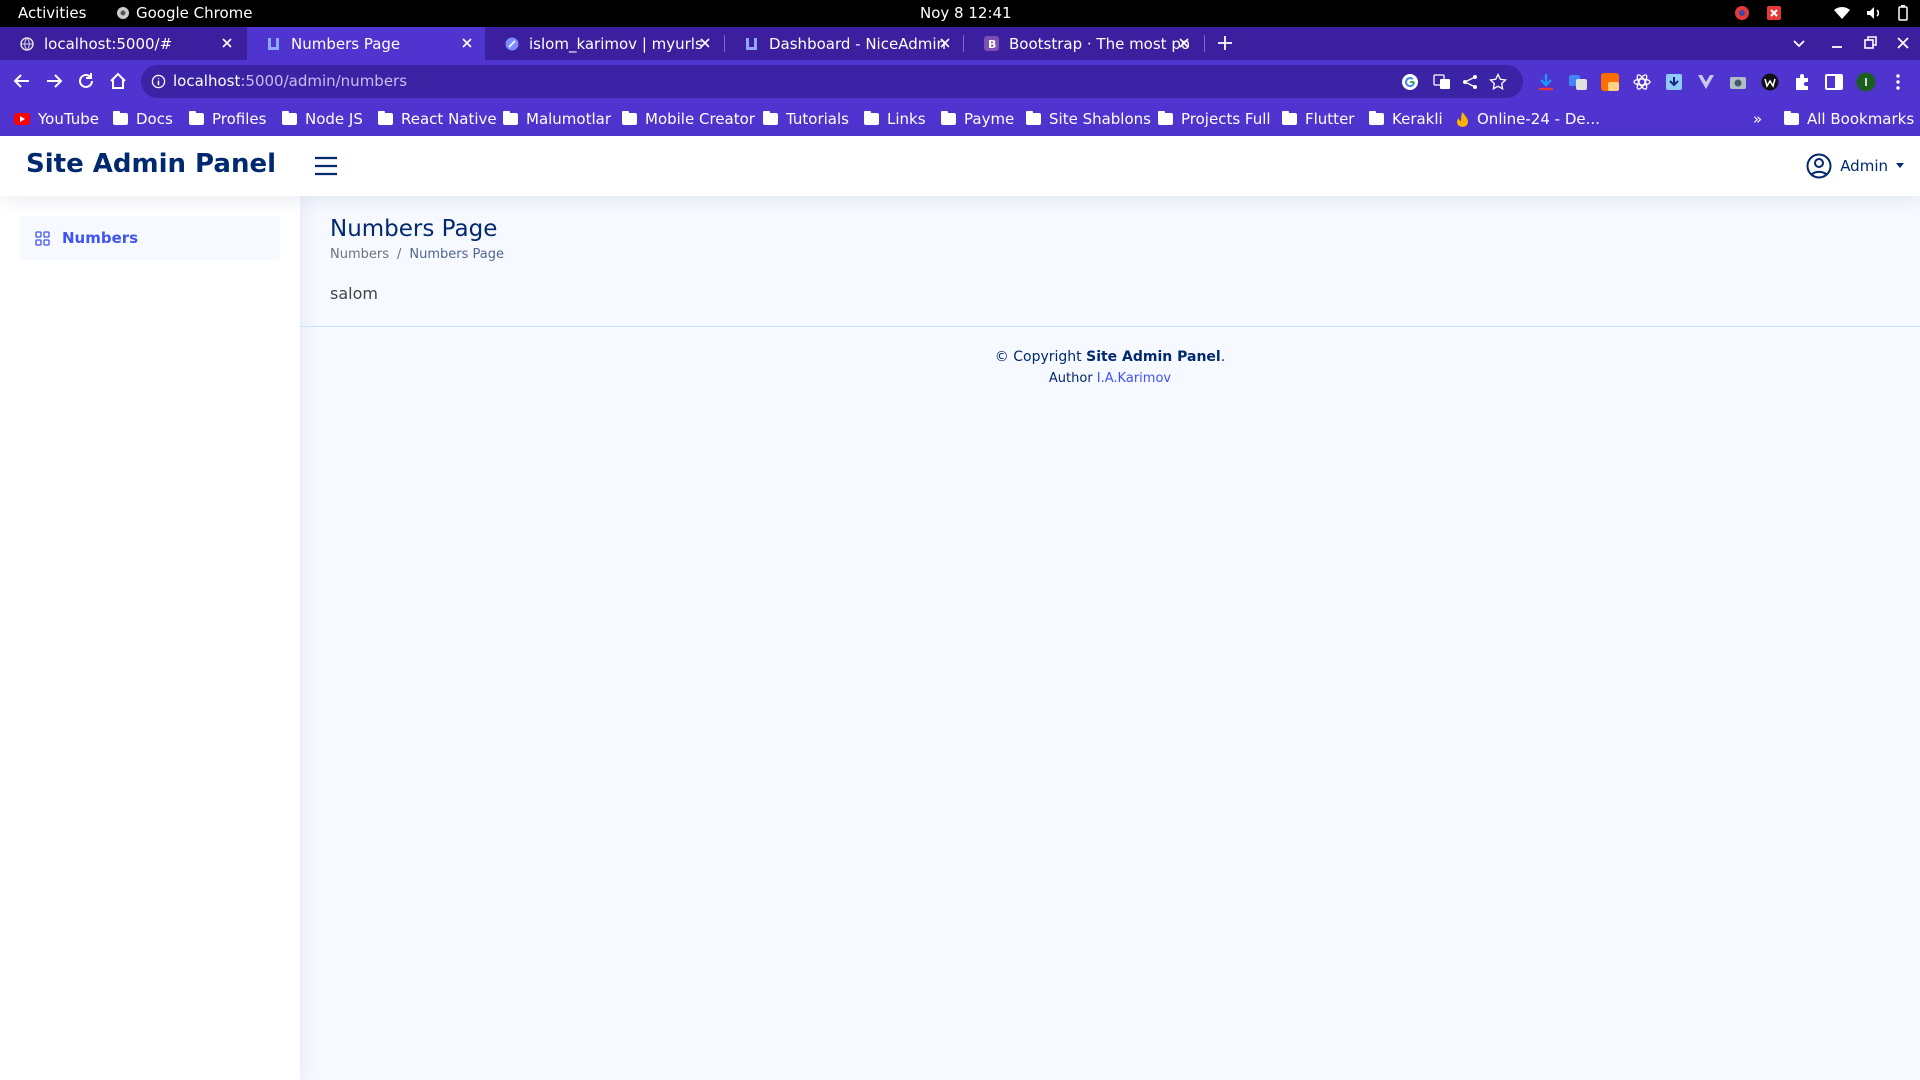 The width and height of the screenshot is (1920, 1080). What do you see at coordinates (1870, 43) in the screenshot?
I see `restore-icon` at bounding box center [1870, 43].